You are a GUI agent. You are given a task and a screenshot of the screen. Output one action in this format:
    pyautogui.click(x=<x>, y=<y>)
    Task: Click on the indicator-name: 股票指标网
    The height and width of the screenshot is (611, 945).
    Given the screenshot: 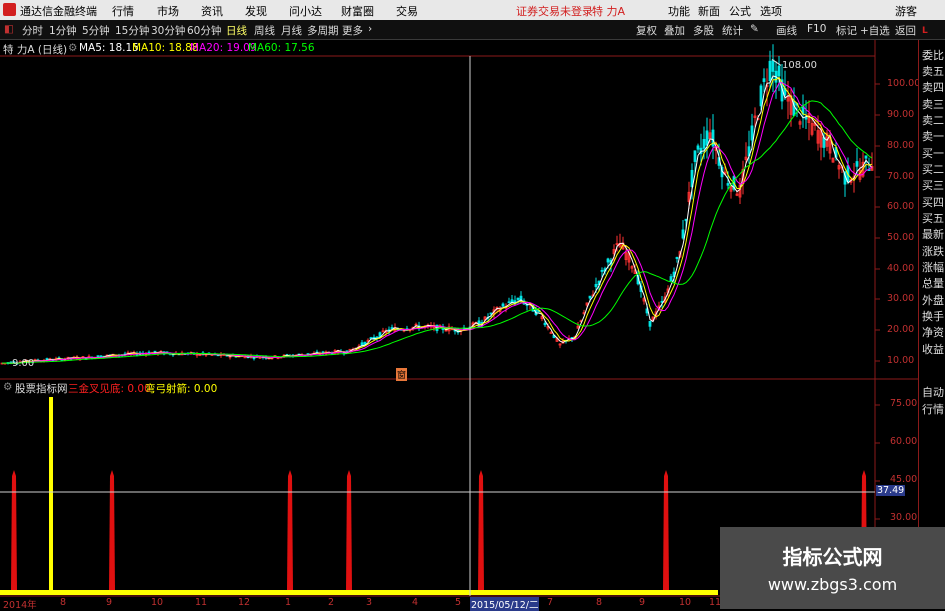 What is the action you would take?
    pyautogui.click(x=41, y=388)
    